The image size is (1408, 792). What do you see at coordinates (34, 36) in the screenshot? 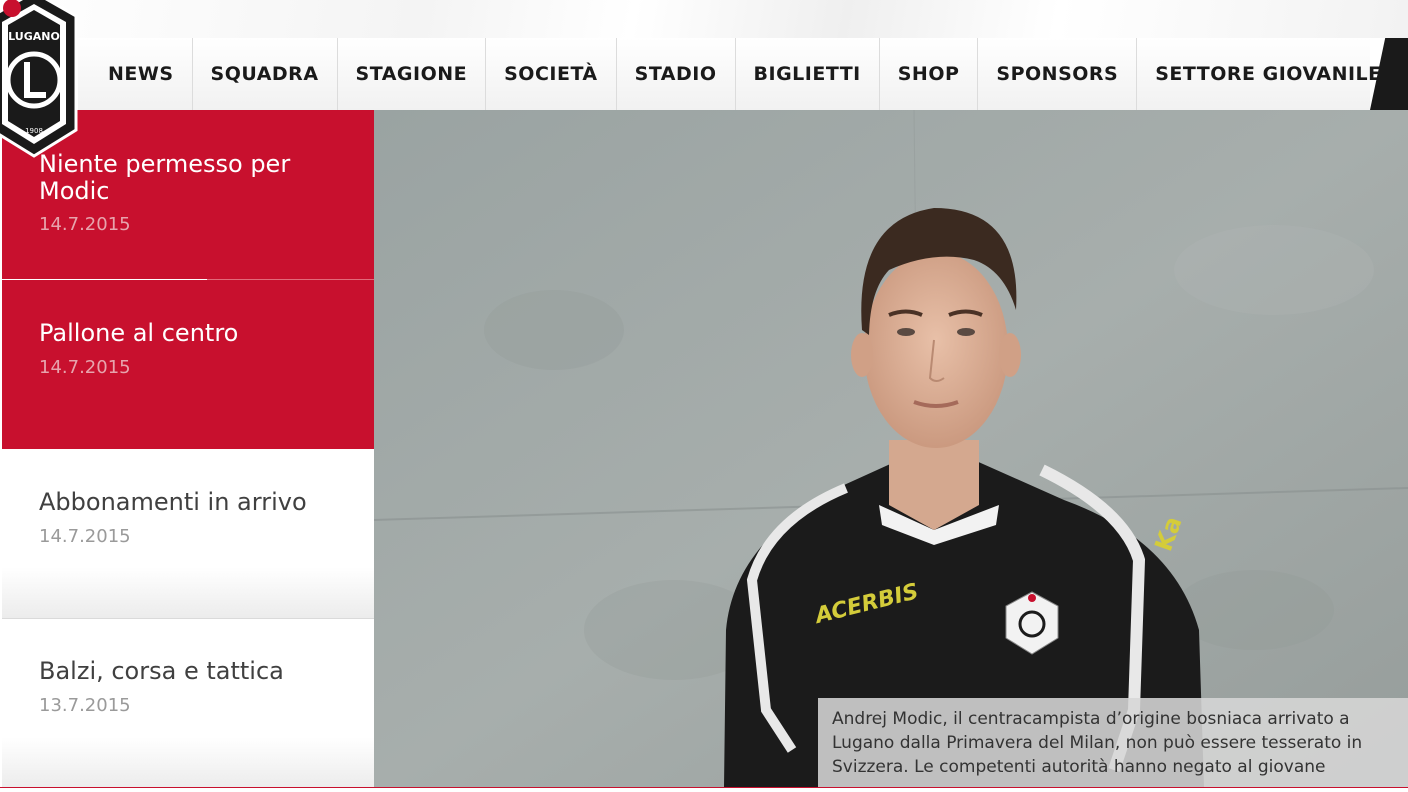
I see `logo-text: LUGANO` at bounding box center [34, 36].